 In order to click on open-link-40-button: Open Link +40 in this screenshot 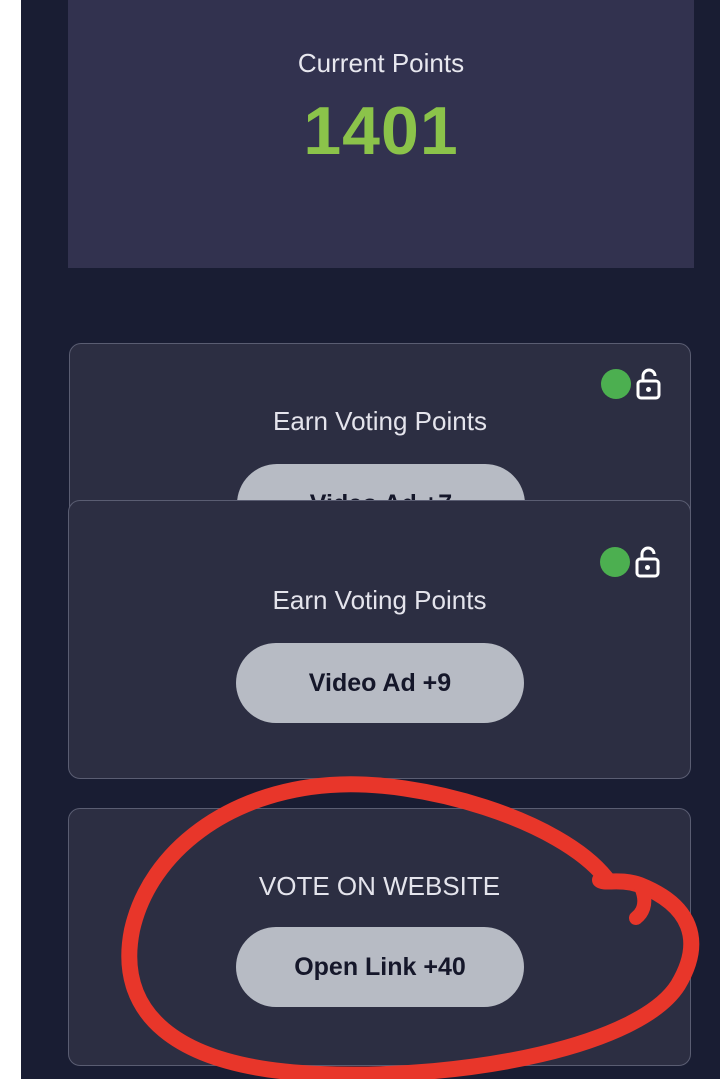, I will do `click(380, 967)`.